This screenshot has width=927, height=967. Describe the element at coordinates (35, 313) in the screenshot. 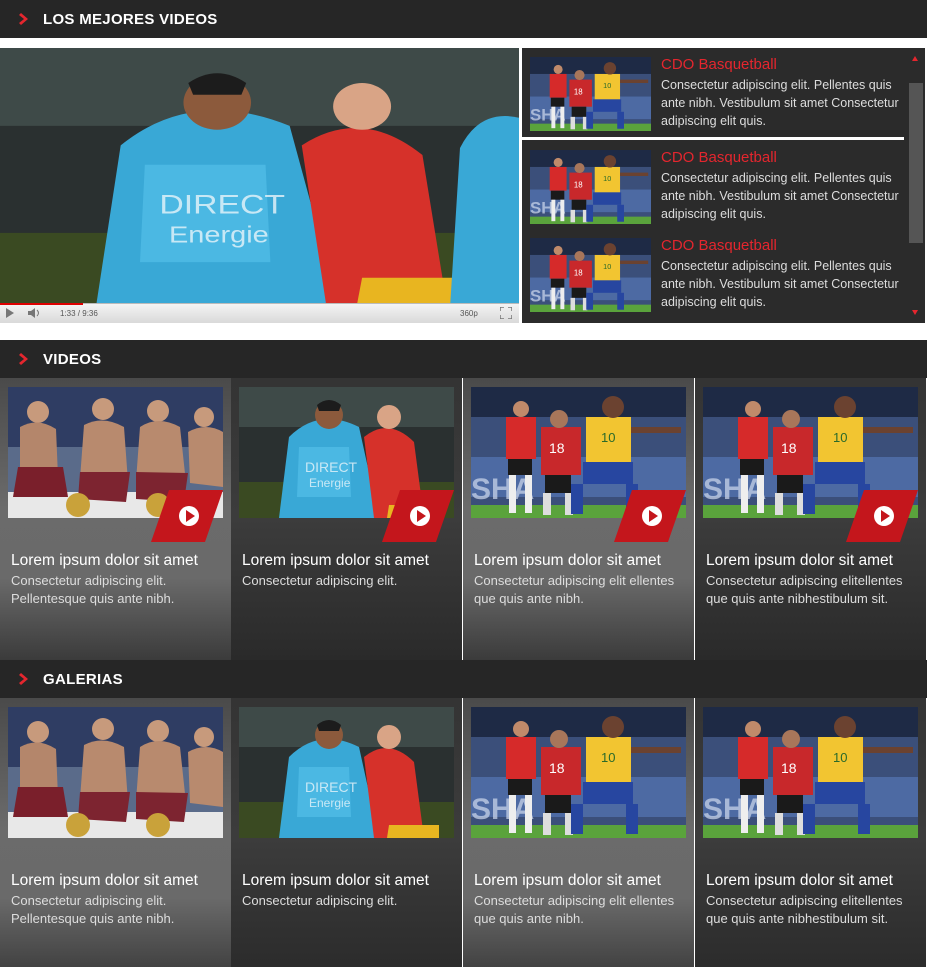

I see `volume-icon` at that location.